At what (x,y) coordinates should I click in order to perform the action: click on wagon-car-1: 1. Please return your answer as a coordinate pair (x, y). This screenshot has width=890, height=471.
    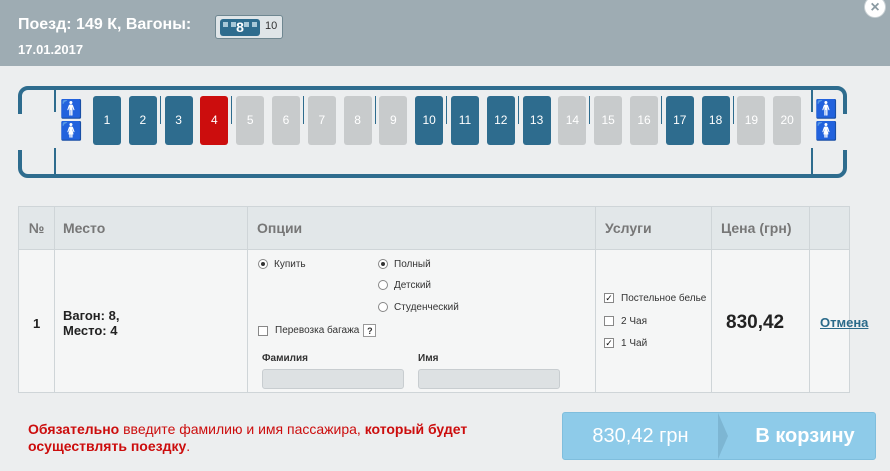
    Looking at the image, I should click on (107, 120).